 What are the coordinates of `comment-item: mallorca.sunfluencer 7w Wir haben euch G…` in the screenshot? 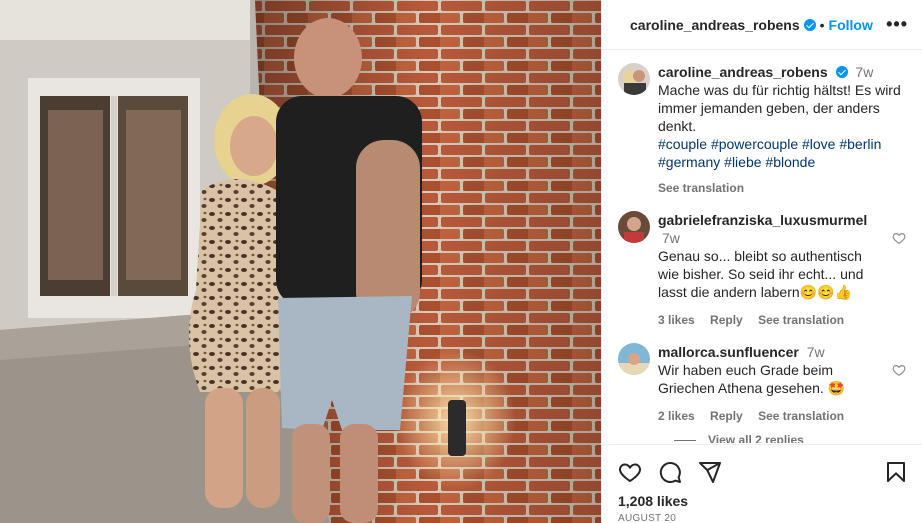 It's located at (763, 384).